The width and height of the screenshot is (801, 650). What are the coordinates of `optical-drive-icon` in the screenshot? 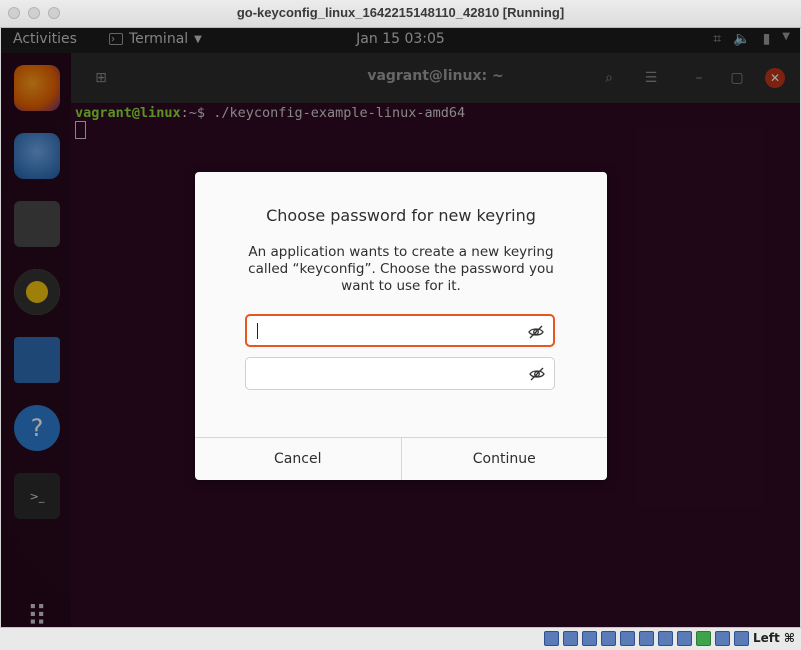 It's located at (570, 638).